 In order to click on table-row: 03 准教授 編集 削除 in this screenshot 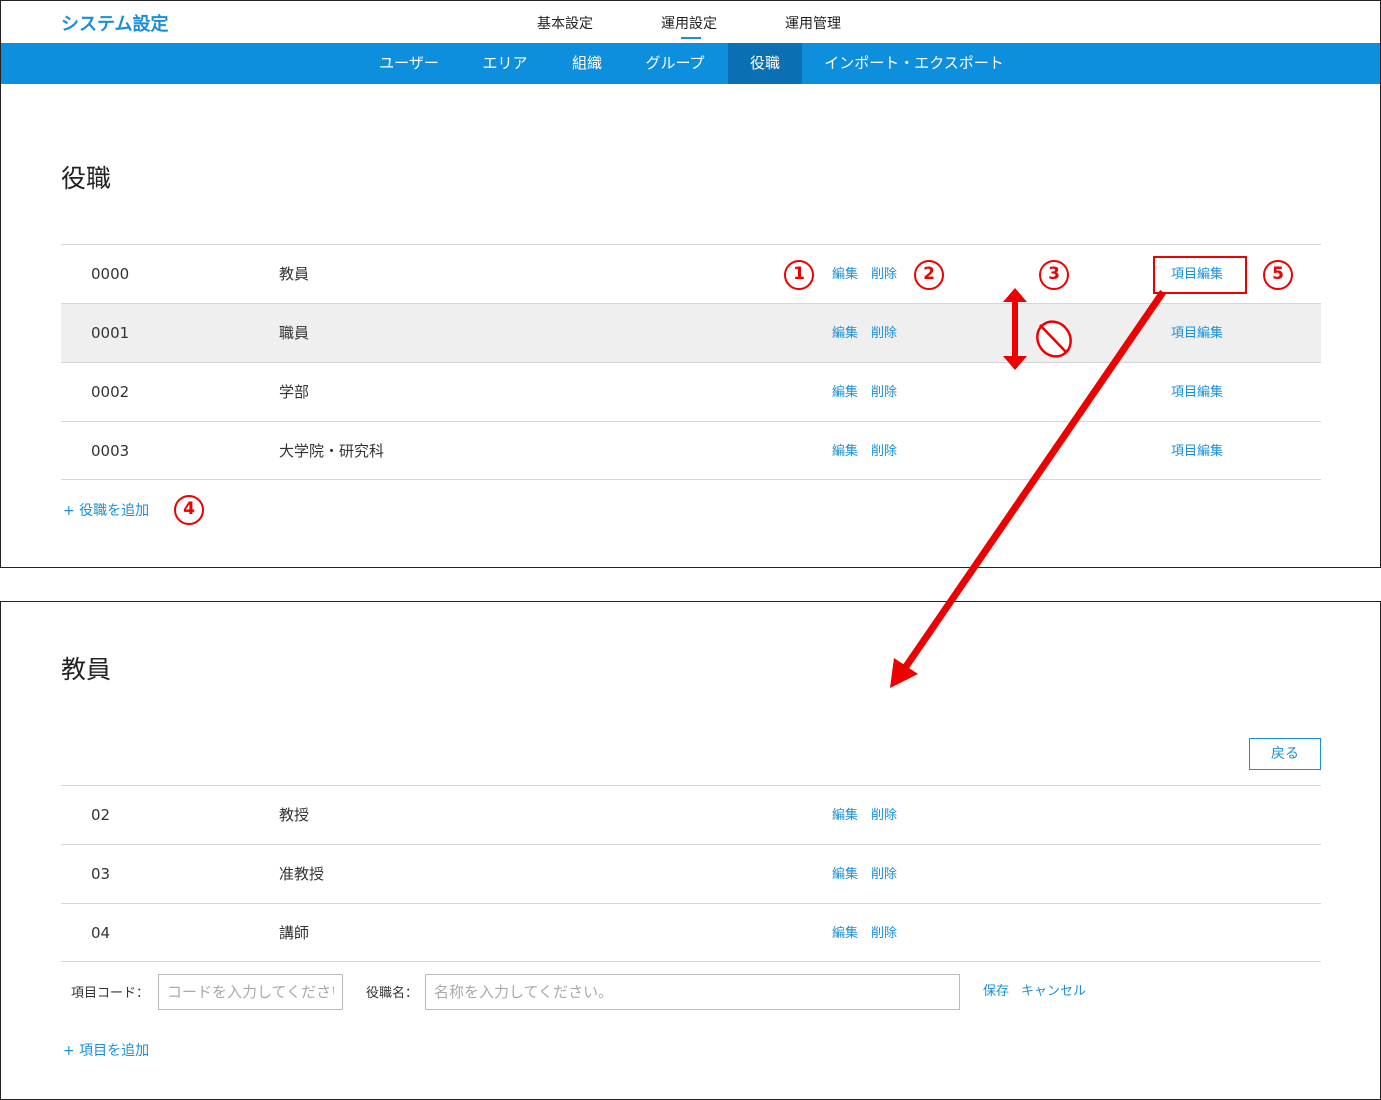, I will do `click(691, 873)`.